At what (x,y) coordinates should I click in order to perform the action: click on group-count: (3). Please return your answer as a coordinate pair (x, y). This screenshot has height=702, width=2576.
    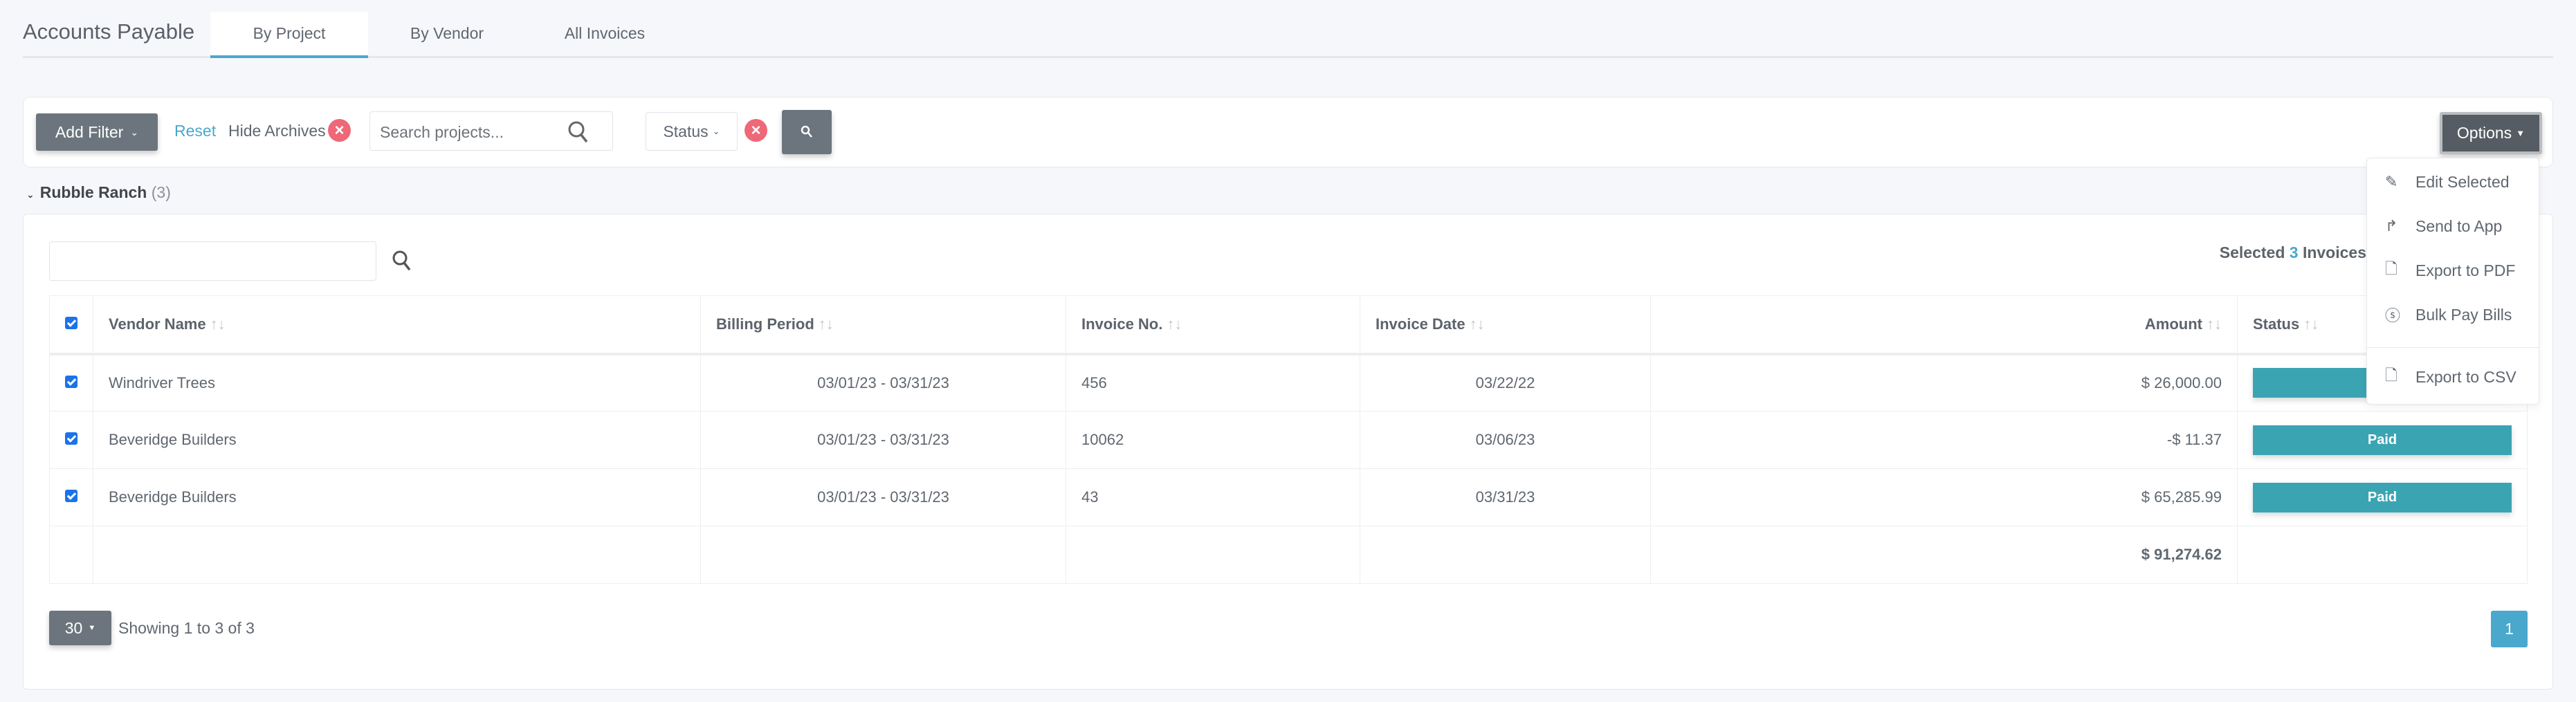
    Looking at the image, I should click on (161, 192).